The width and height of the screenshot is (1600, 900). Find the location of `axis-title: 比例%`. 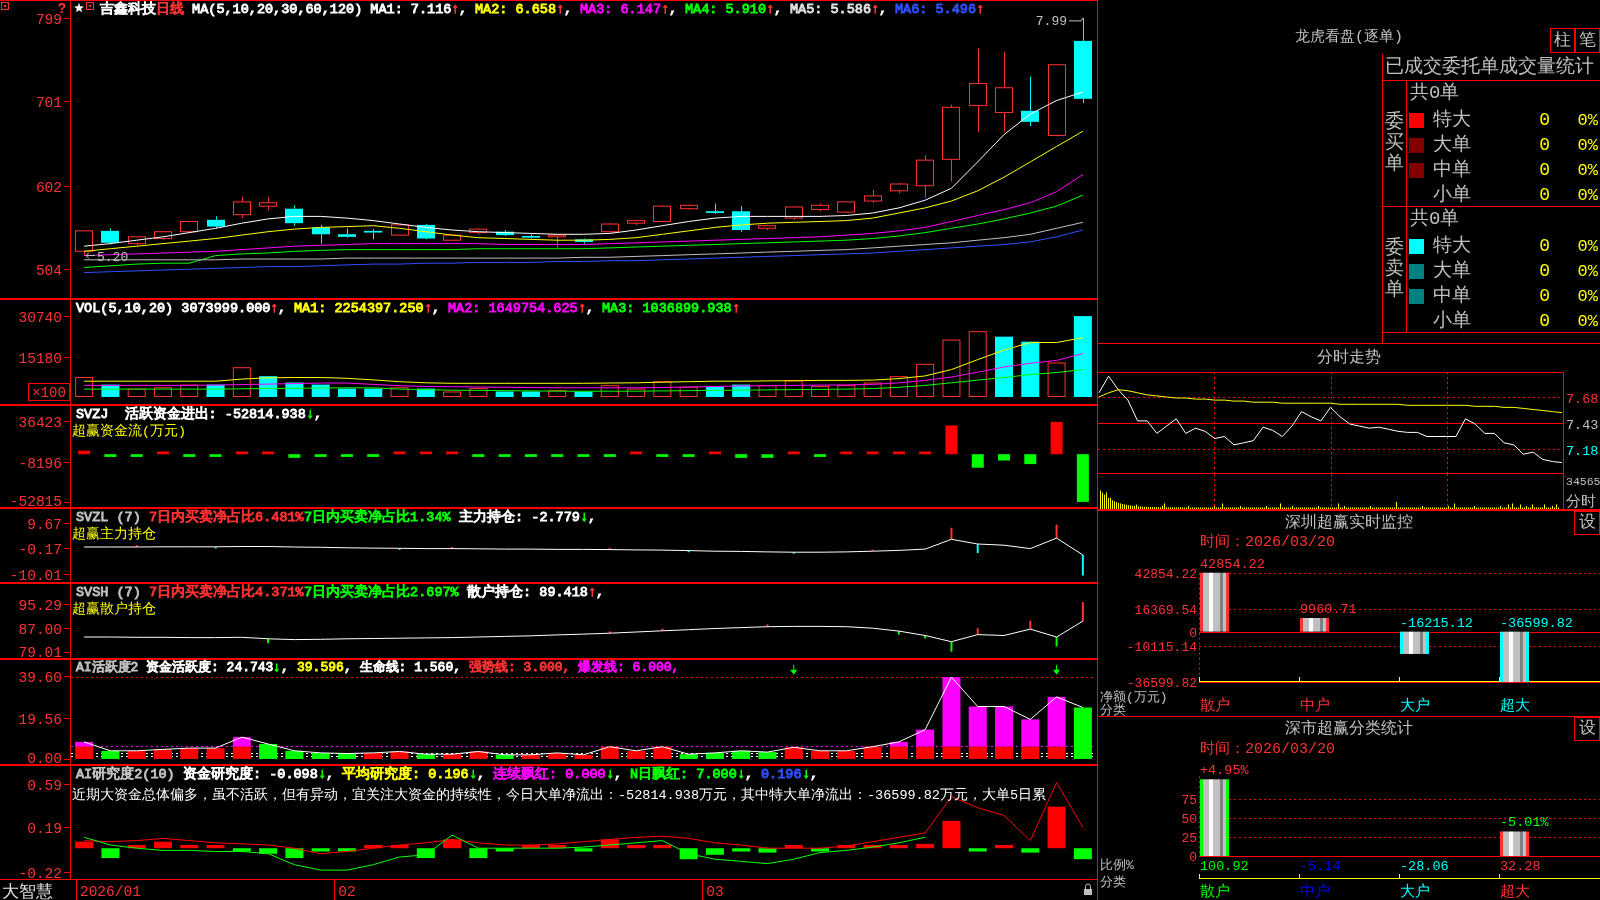

axis-title: 比例% is located at coordinates (1117, 865).